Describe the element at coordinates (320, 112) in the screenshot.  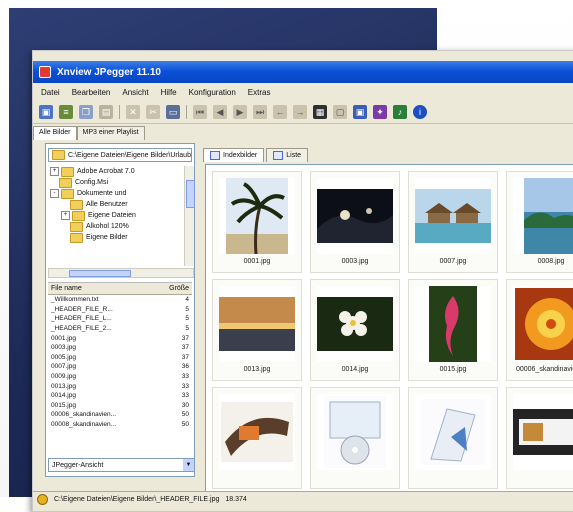
I see `print-icon: ▦` at that location.